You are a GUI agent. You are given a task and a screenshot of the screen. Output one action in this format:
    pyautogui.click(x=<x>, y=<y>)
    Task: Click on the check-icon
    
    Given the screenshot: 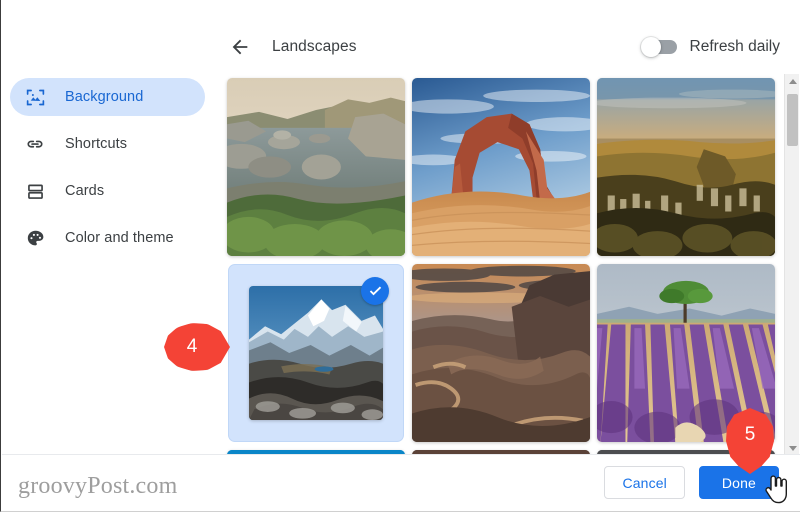 What is the action you would take?
    pyautogui.click(x=375, y=290)
    